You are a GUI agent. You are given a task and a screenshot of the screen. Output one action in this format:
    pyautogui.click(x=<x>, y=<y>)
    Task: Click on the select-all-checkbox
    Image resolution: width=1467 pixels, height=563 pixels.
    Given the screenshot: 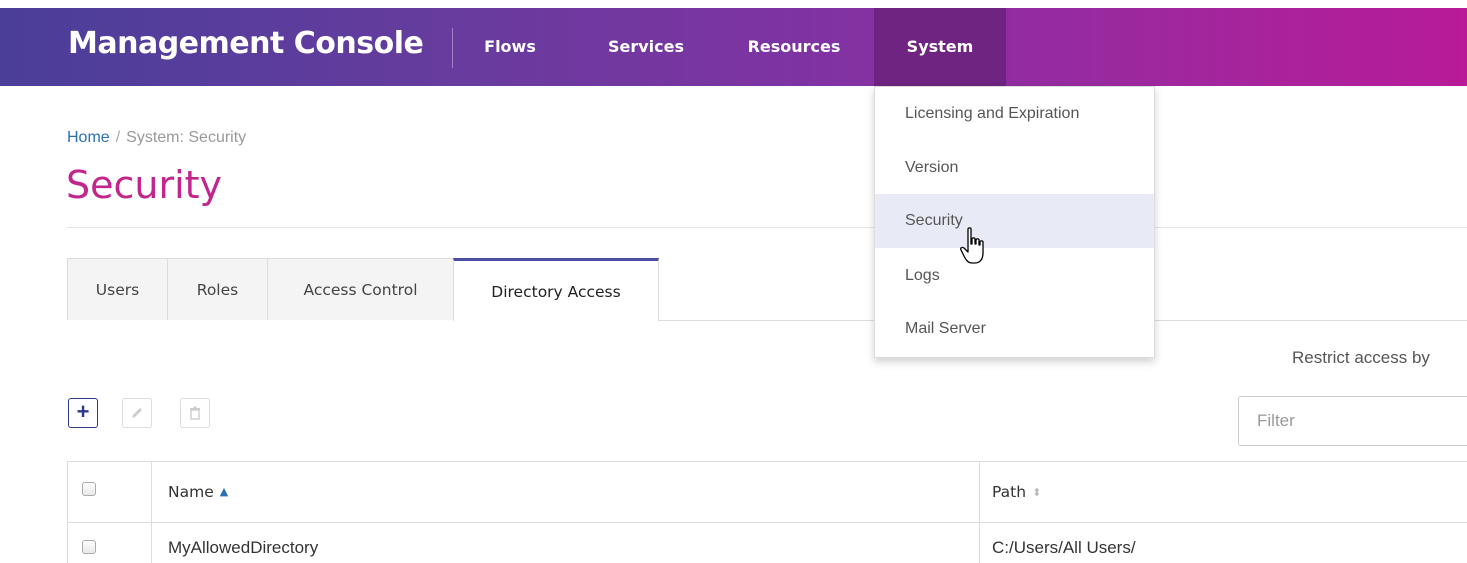 What is the action you would take?
    pyautogui.click(x=89, y=489)
    